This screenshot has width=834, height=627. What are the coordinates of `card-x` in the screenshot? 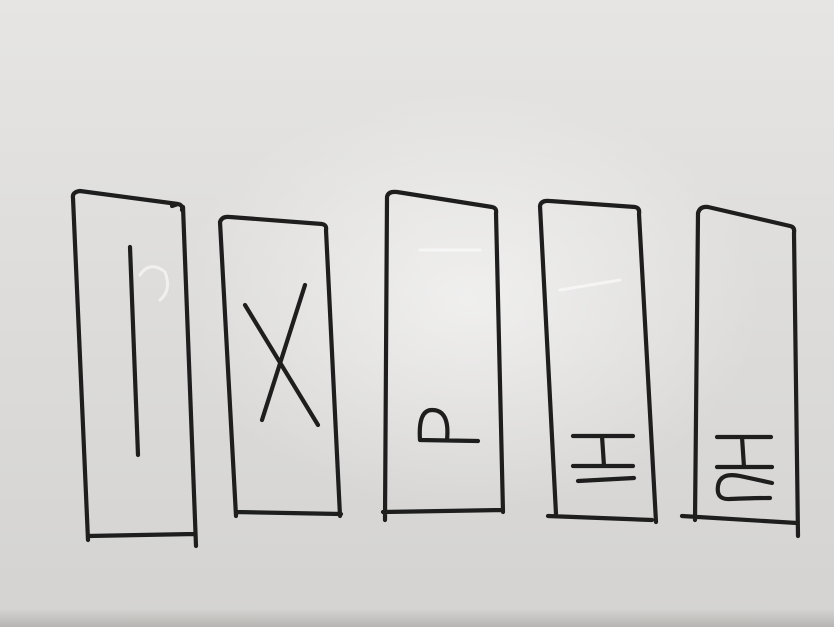 It's located at (280, 366).